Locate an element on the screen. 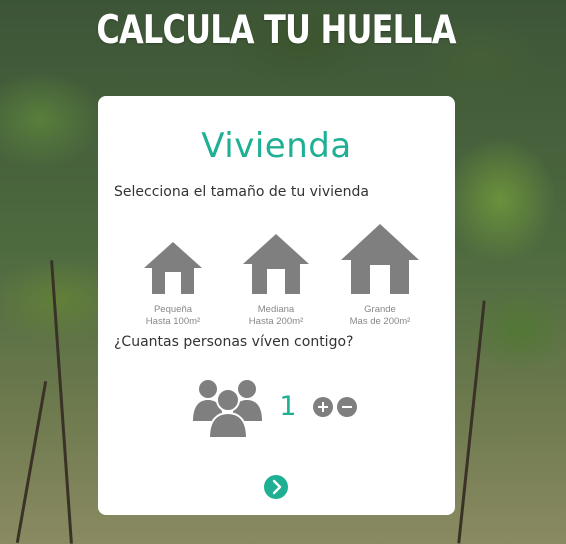 This screenshot has height=544, width=566. house-option-large is located at coordinates (380, 259).